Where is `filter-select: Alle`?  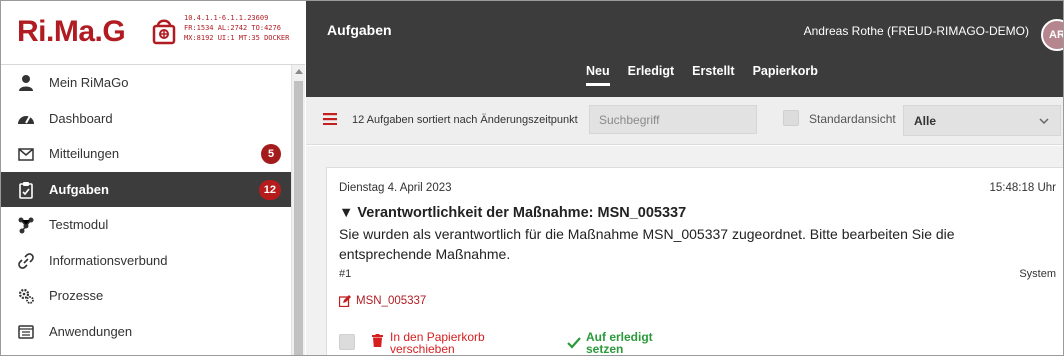
filter-select: Alle is located at coordinates (982, 120).